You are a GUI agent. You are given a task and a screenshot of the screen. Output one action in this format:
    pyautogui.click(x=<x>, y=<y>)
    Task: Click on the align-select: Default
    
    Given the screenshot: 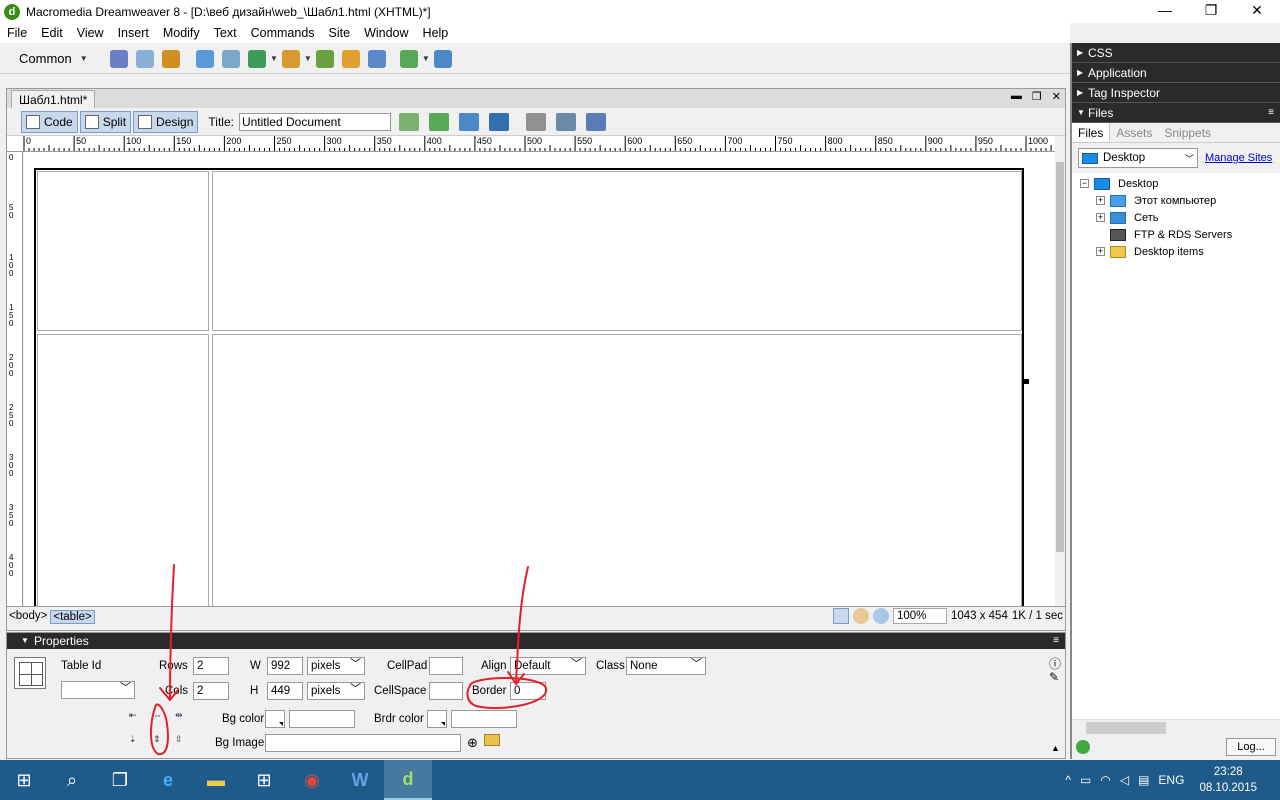 What is the action you would take?
    pyautogui.click(x=548, y=665)
    